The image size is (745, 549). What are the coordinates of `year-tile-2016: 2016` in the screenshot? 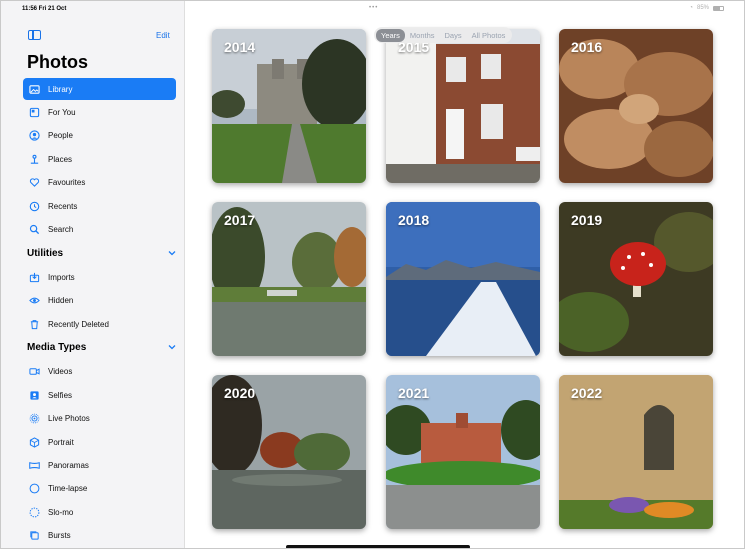 It's located at (636, 106).